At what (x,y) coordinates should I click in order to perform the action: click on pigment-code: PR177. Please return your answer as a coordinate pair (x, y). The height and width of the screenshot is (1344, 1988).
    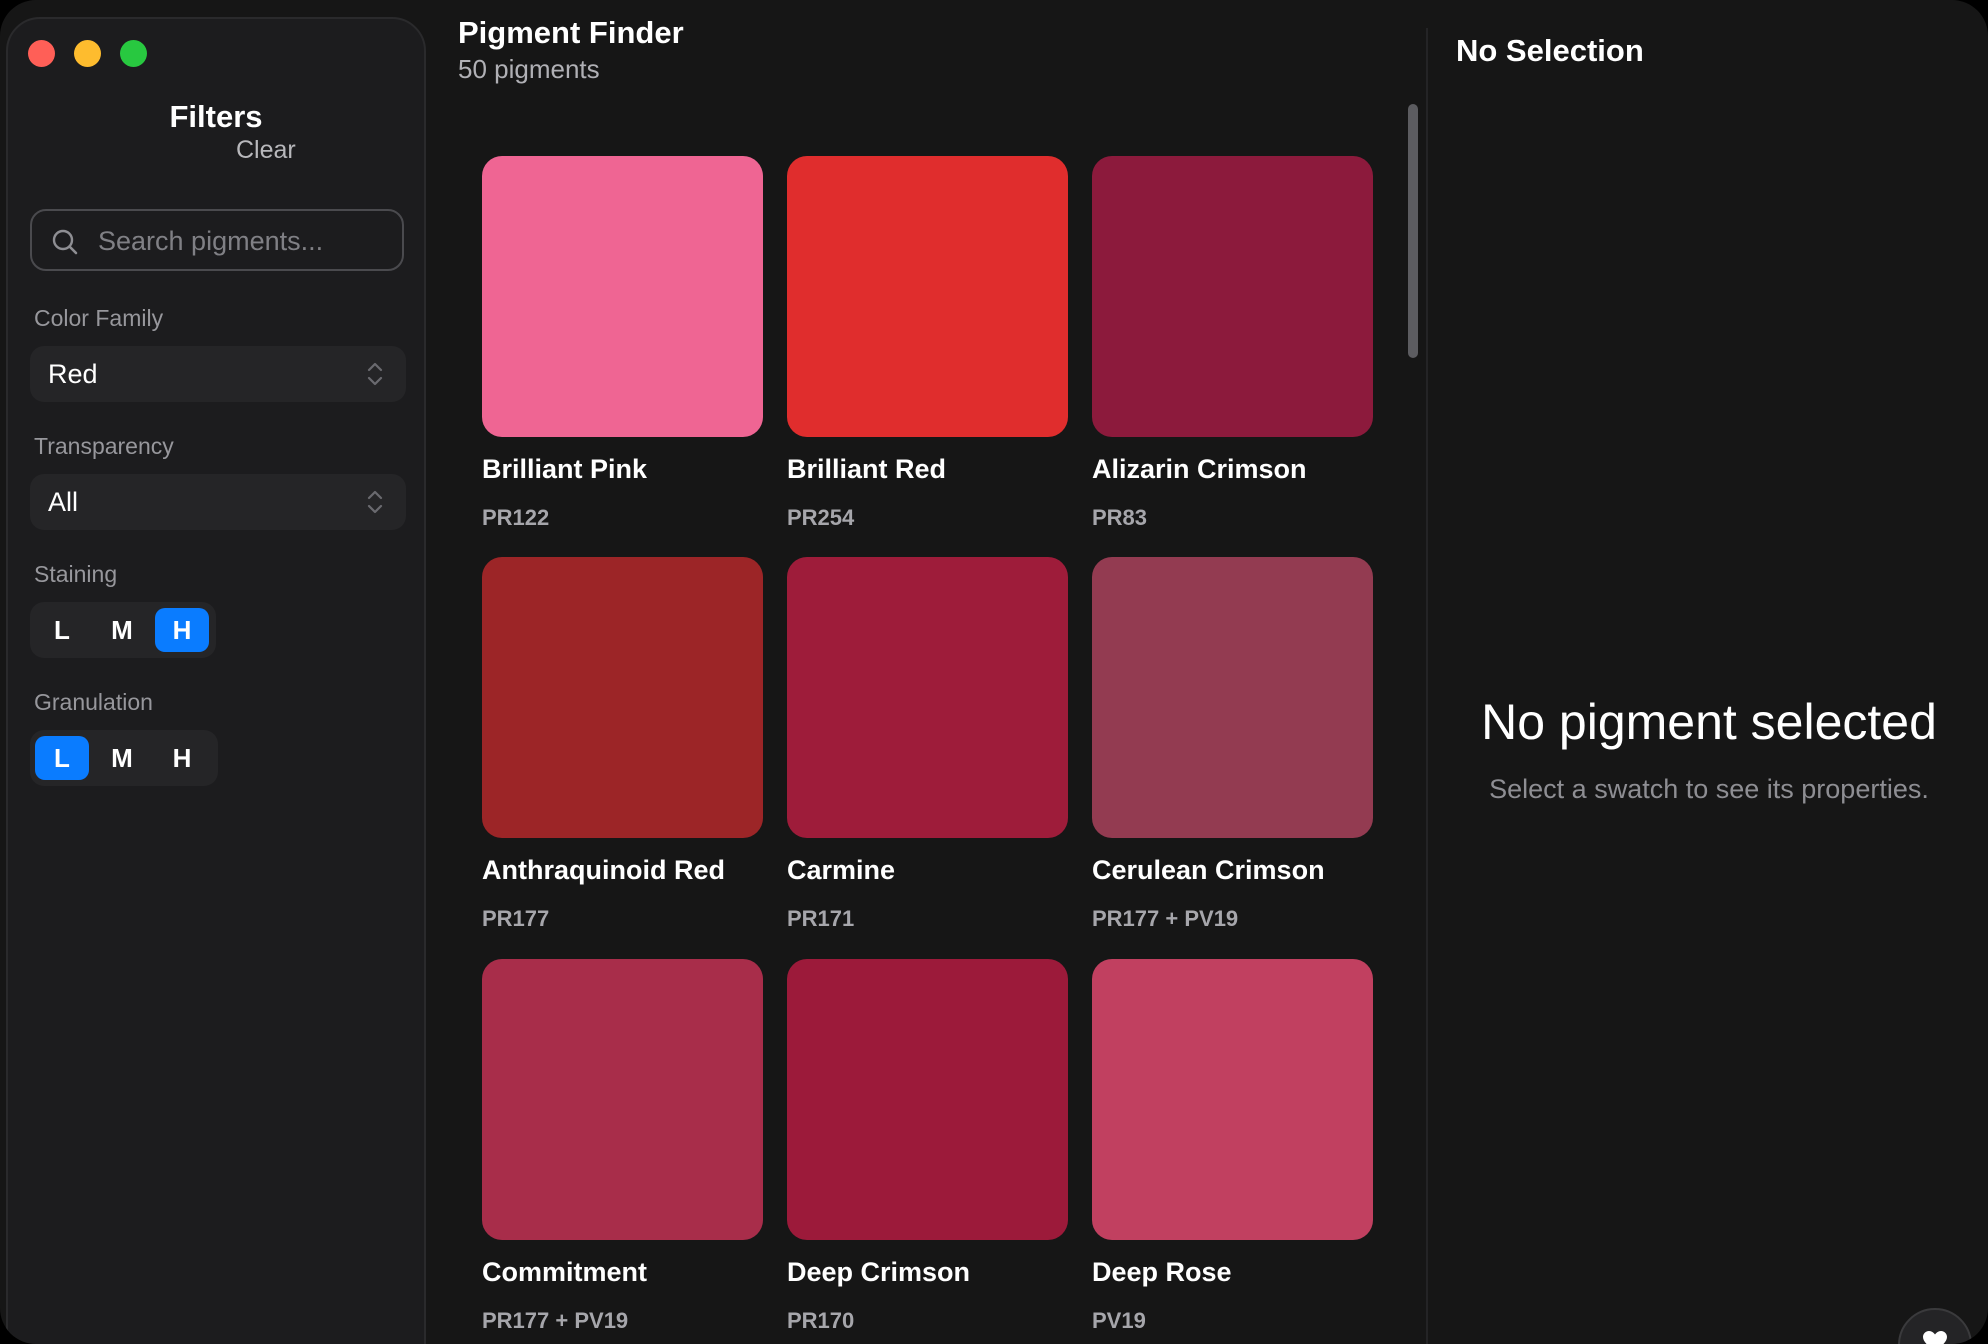
    Looking at the image, I should click on (516, 918).